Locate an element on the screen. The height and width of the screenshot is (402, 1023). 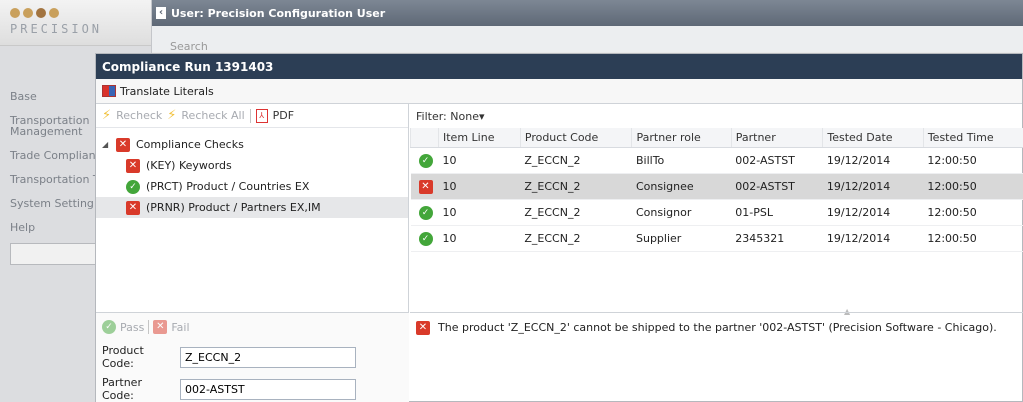
partner-role-cell: Supplier is located at coordinates (681, 238).